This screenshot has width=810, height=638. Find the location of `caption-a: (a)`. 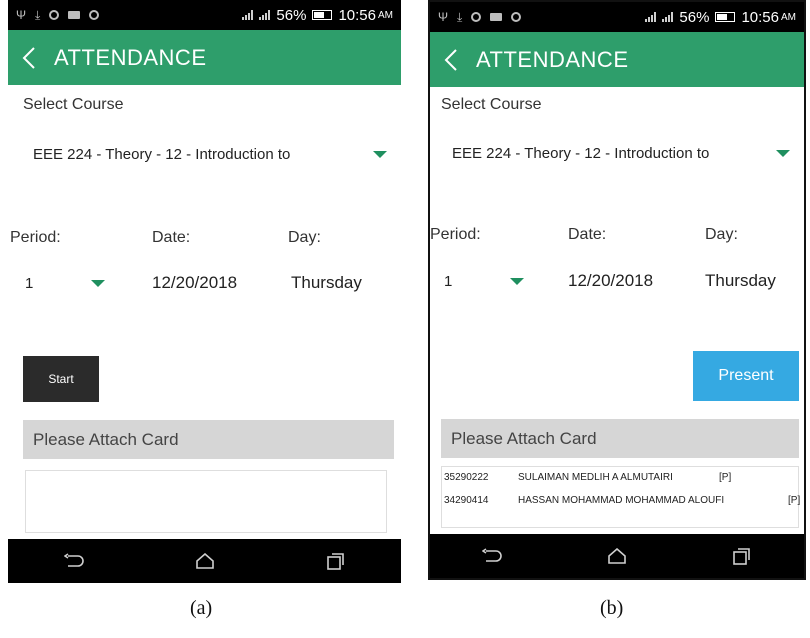

caption-a: (a) is located at coordinates (201, 608).